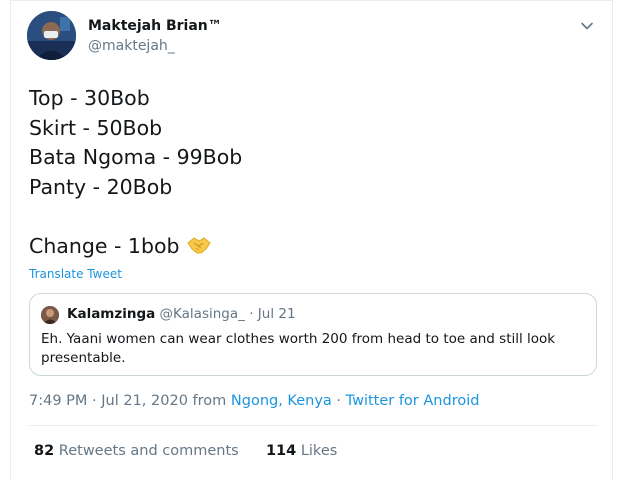  Describe the element at coordinates (96, 127) in the screenshot. I see `tweet-line: Skirt - 50Bob` at that location.